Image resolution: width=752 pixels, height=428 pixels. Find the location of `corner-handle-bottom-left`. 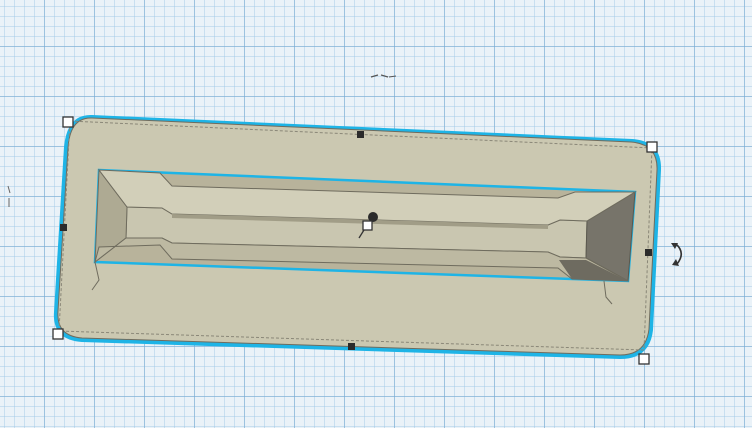

corner-handle-bottom-left is located at coordinates (58, 334).